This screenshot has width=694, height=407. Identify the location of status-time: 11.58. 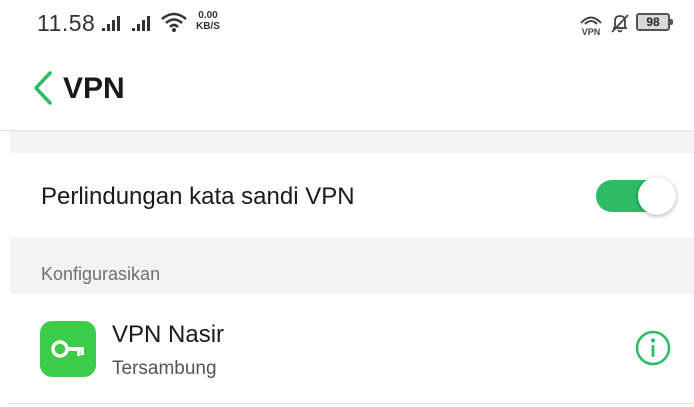
(66, 23).